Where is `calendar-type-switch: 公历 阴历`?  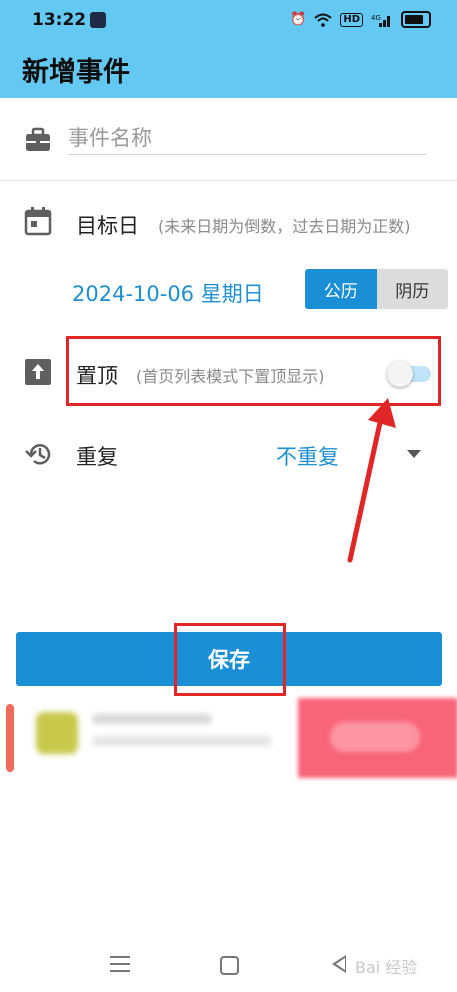
calendar-type-switch: 公历 阴历 is located at coordinates (376, 289).